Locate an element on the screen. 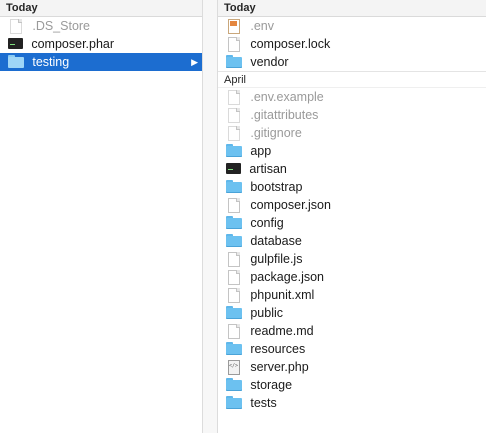 The height and width of the screenshot is (433, 486). folder-row-bootstrap: bootstrap is located at coordinates (352, 187).